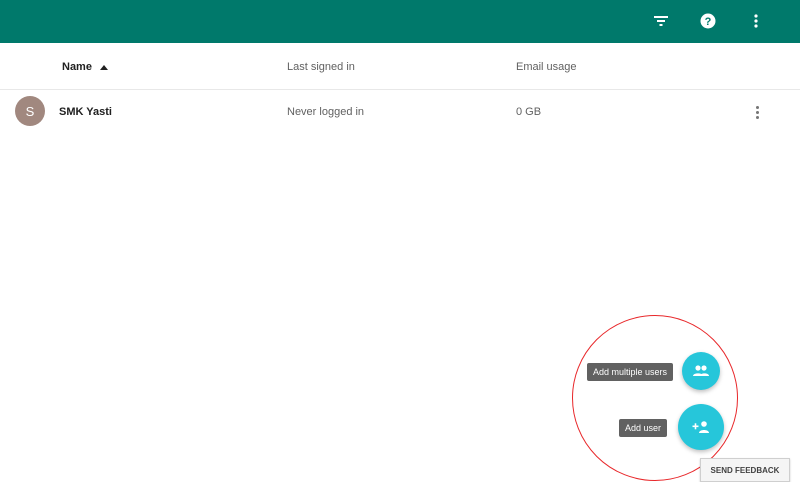 Image resolution: width=800 pixels, height=482 pixels. I want to click on table-row: S SMK Yasti Never logged in 0 GB, so click(400, 112).